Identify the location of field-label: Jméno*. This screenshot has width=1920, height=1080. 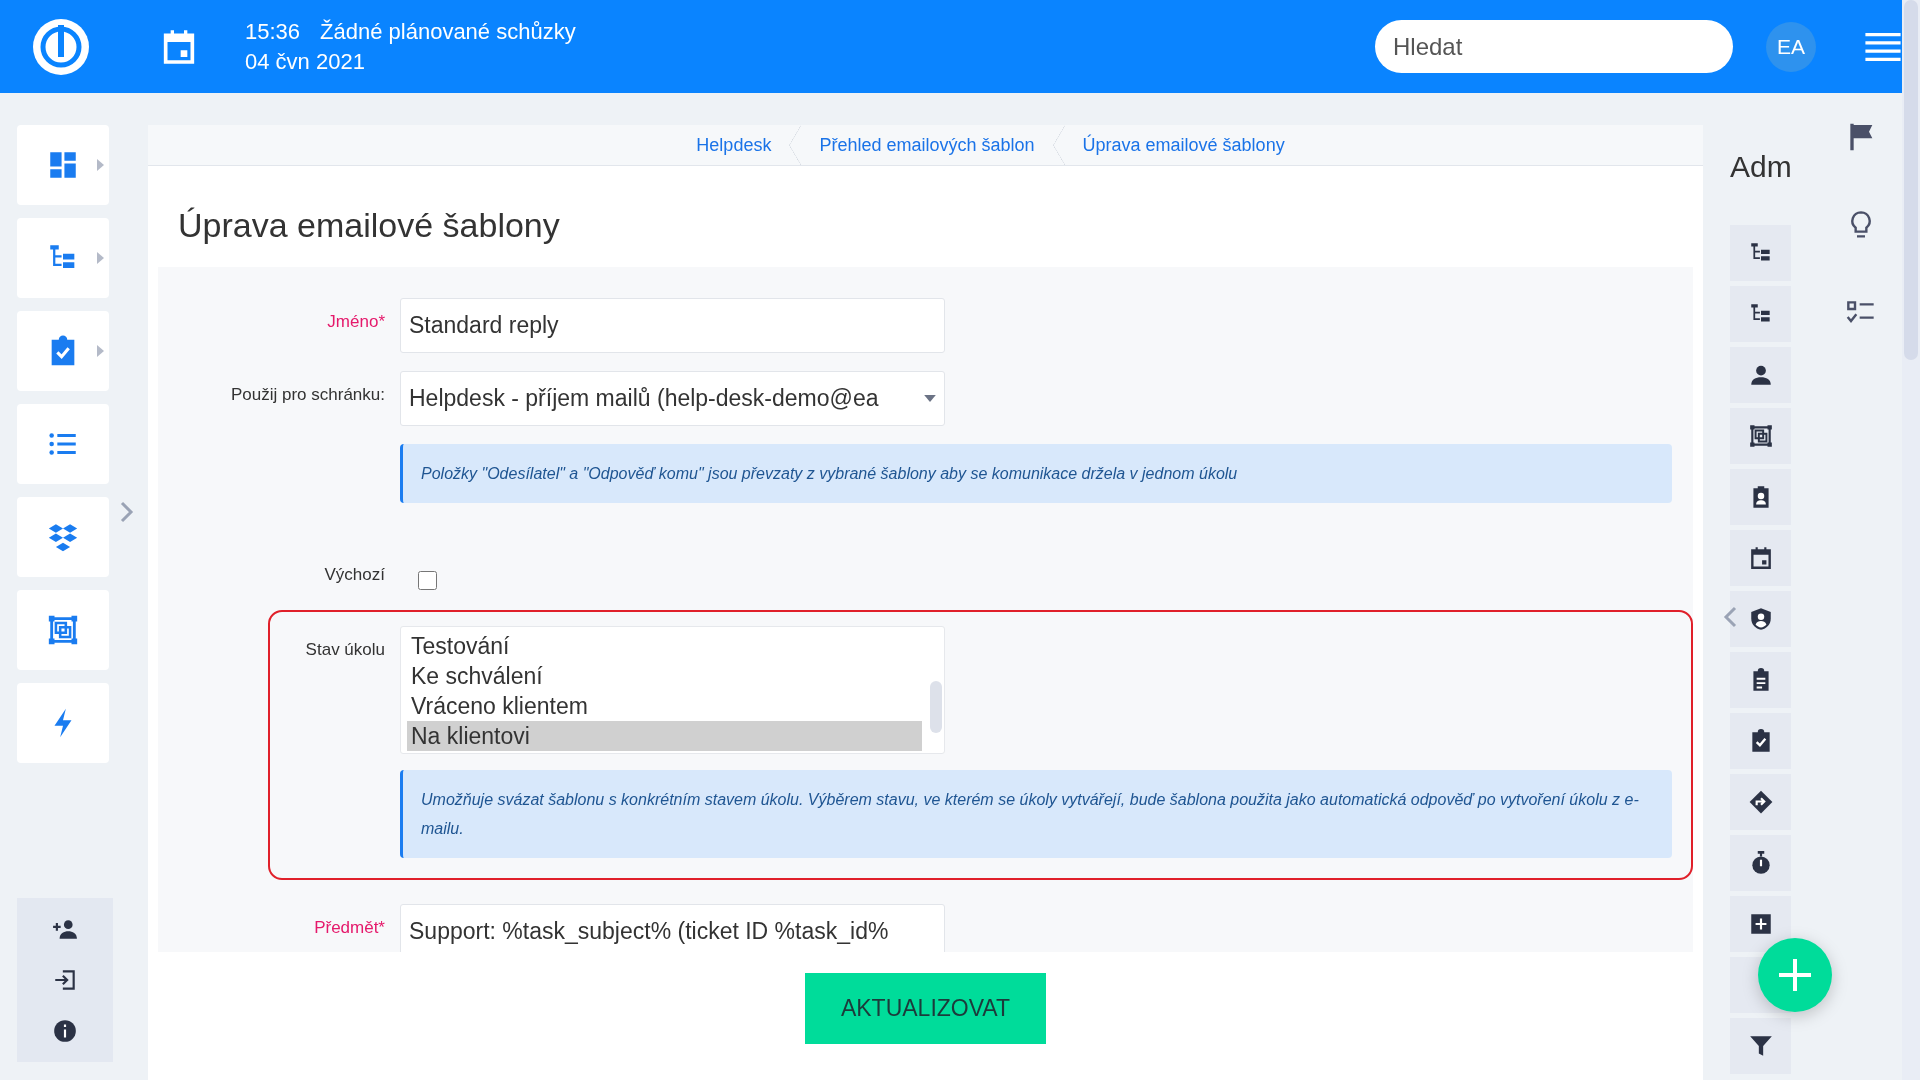
(356, 322).